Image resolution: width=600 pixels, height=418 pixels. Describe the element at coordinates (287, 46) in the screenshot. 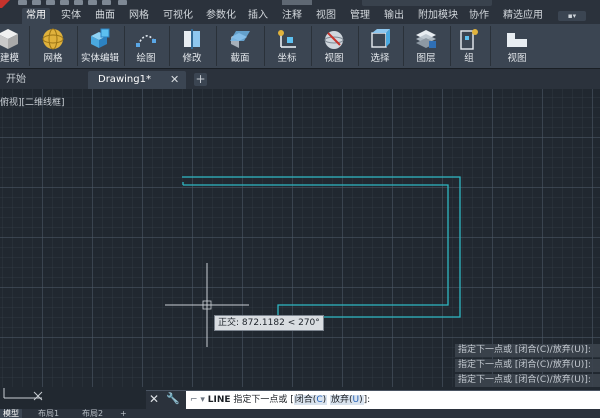

I see `coordinates-button: 坐标` at that location.